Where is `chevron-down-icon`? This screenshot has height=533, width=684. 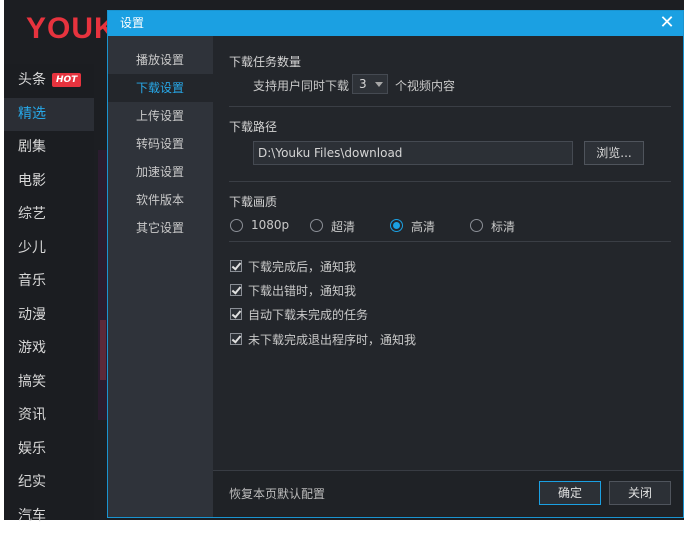
chevron-down-icon is located at coordinates (379, 84).